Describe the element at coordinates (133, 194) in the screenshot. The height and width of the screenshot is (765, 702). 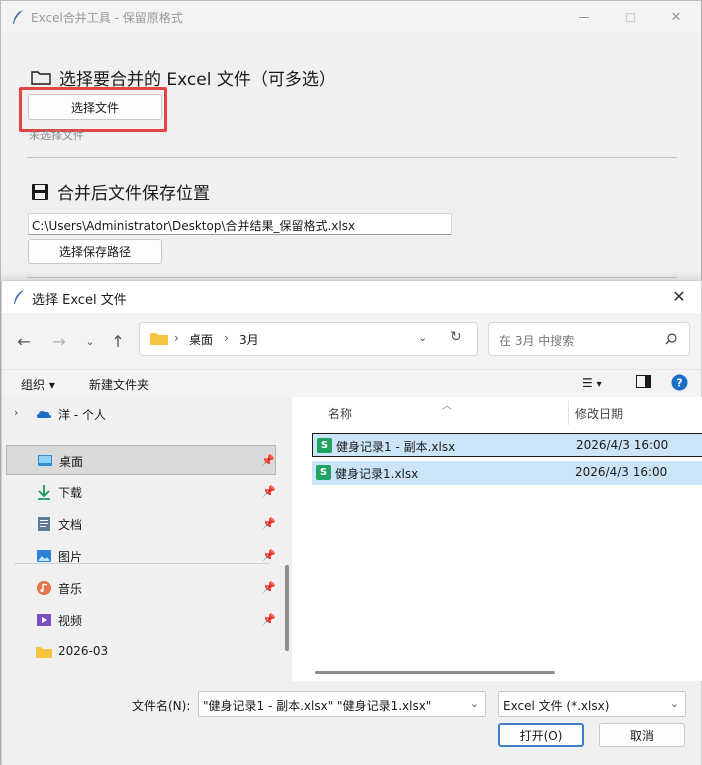
I see `section-title: 合并后文件保存位置` at that location.